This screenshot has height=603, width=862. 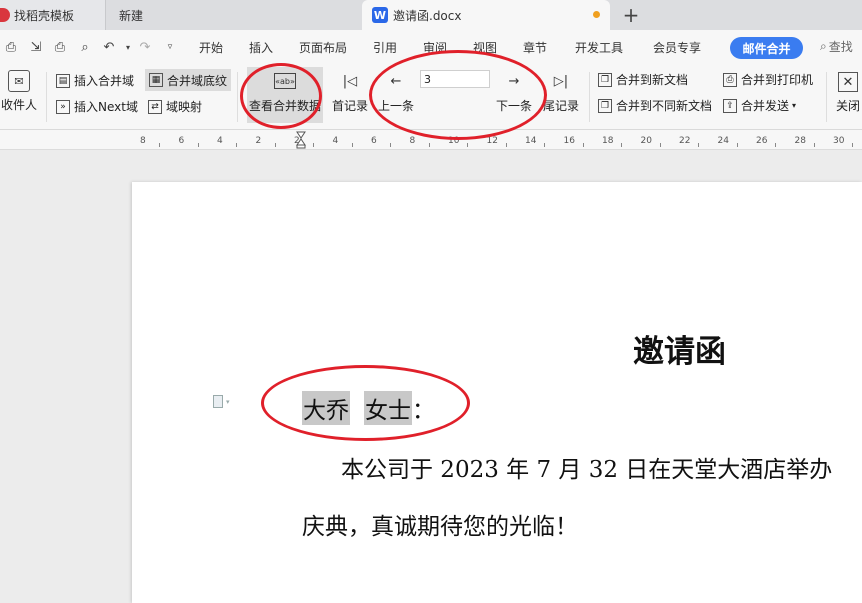 What do you see at coordinates (281, 96) in the screenshot?
I see `annotation-circle-view-merged-data` at bounding box center [281, 96].